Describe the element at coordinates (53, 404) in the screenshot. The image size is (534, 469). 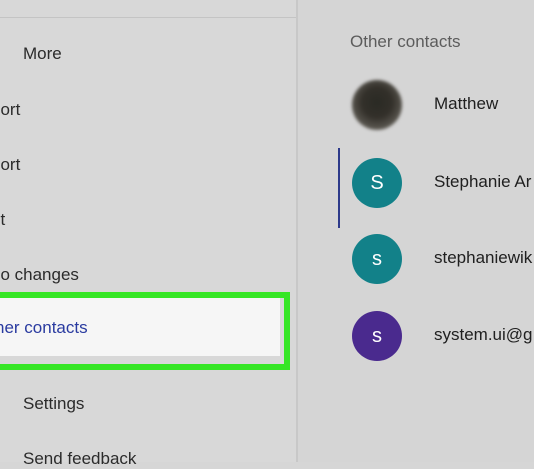
I see `menu-item-settings: Settings` at that location.